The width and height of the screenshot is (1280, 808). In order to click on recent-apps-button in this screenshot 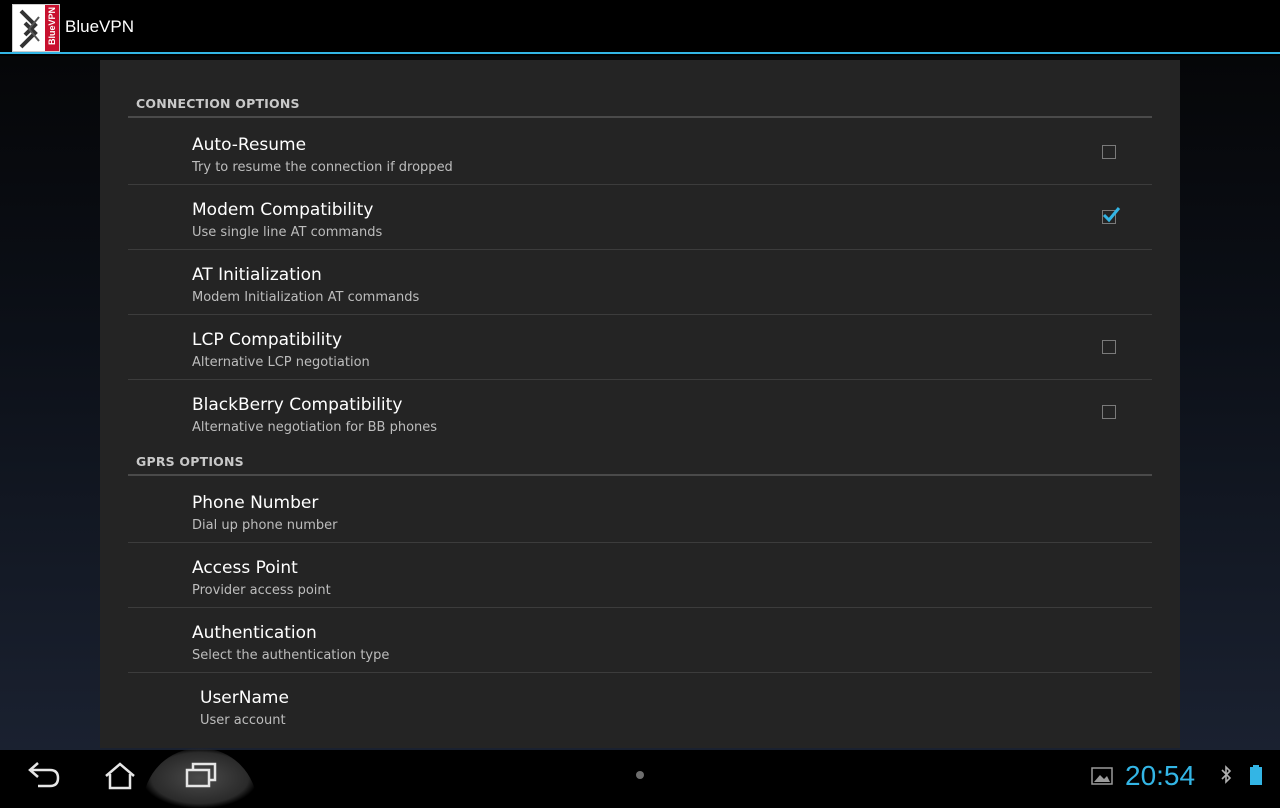, I will do `click(200, 775)`.